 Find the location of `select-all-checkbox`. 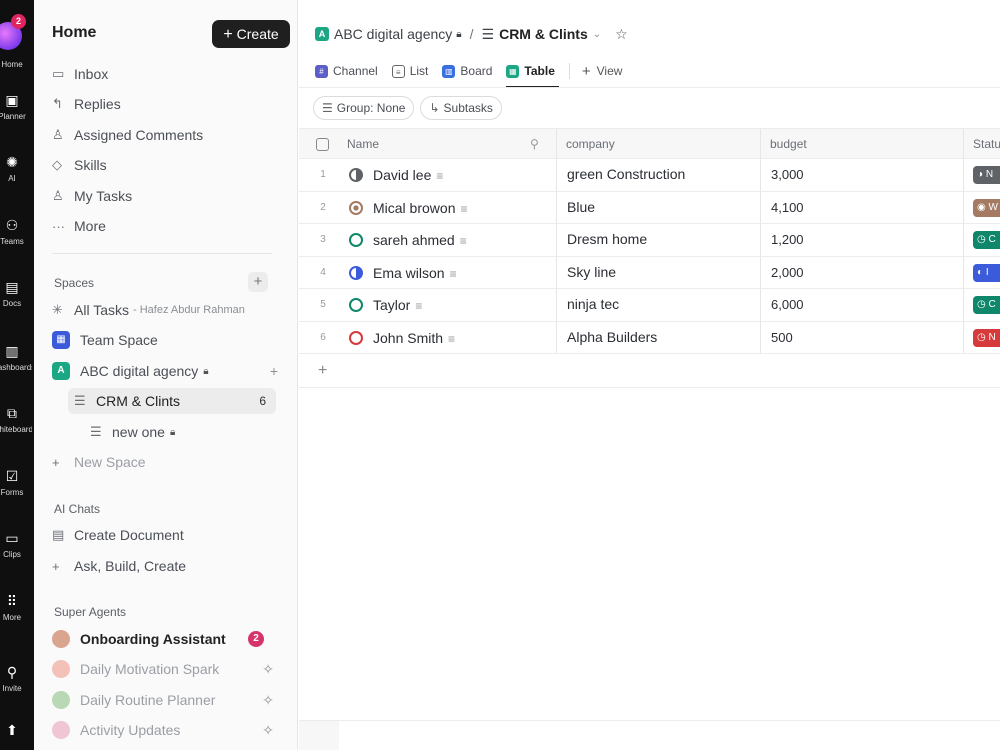

select-all-checkbox is located at coordinates (322, 144).